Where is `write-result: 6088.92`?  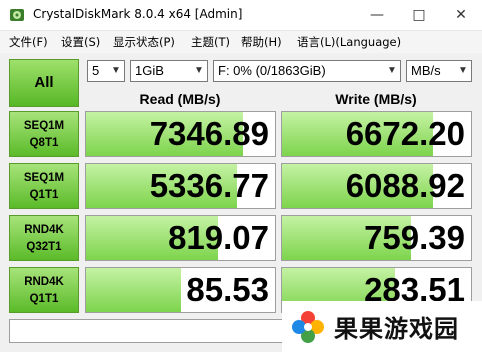
write-result: 6088.92 is located at coordinates (376, 186).